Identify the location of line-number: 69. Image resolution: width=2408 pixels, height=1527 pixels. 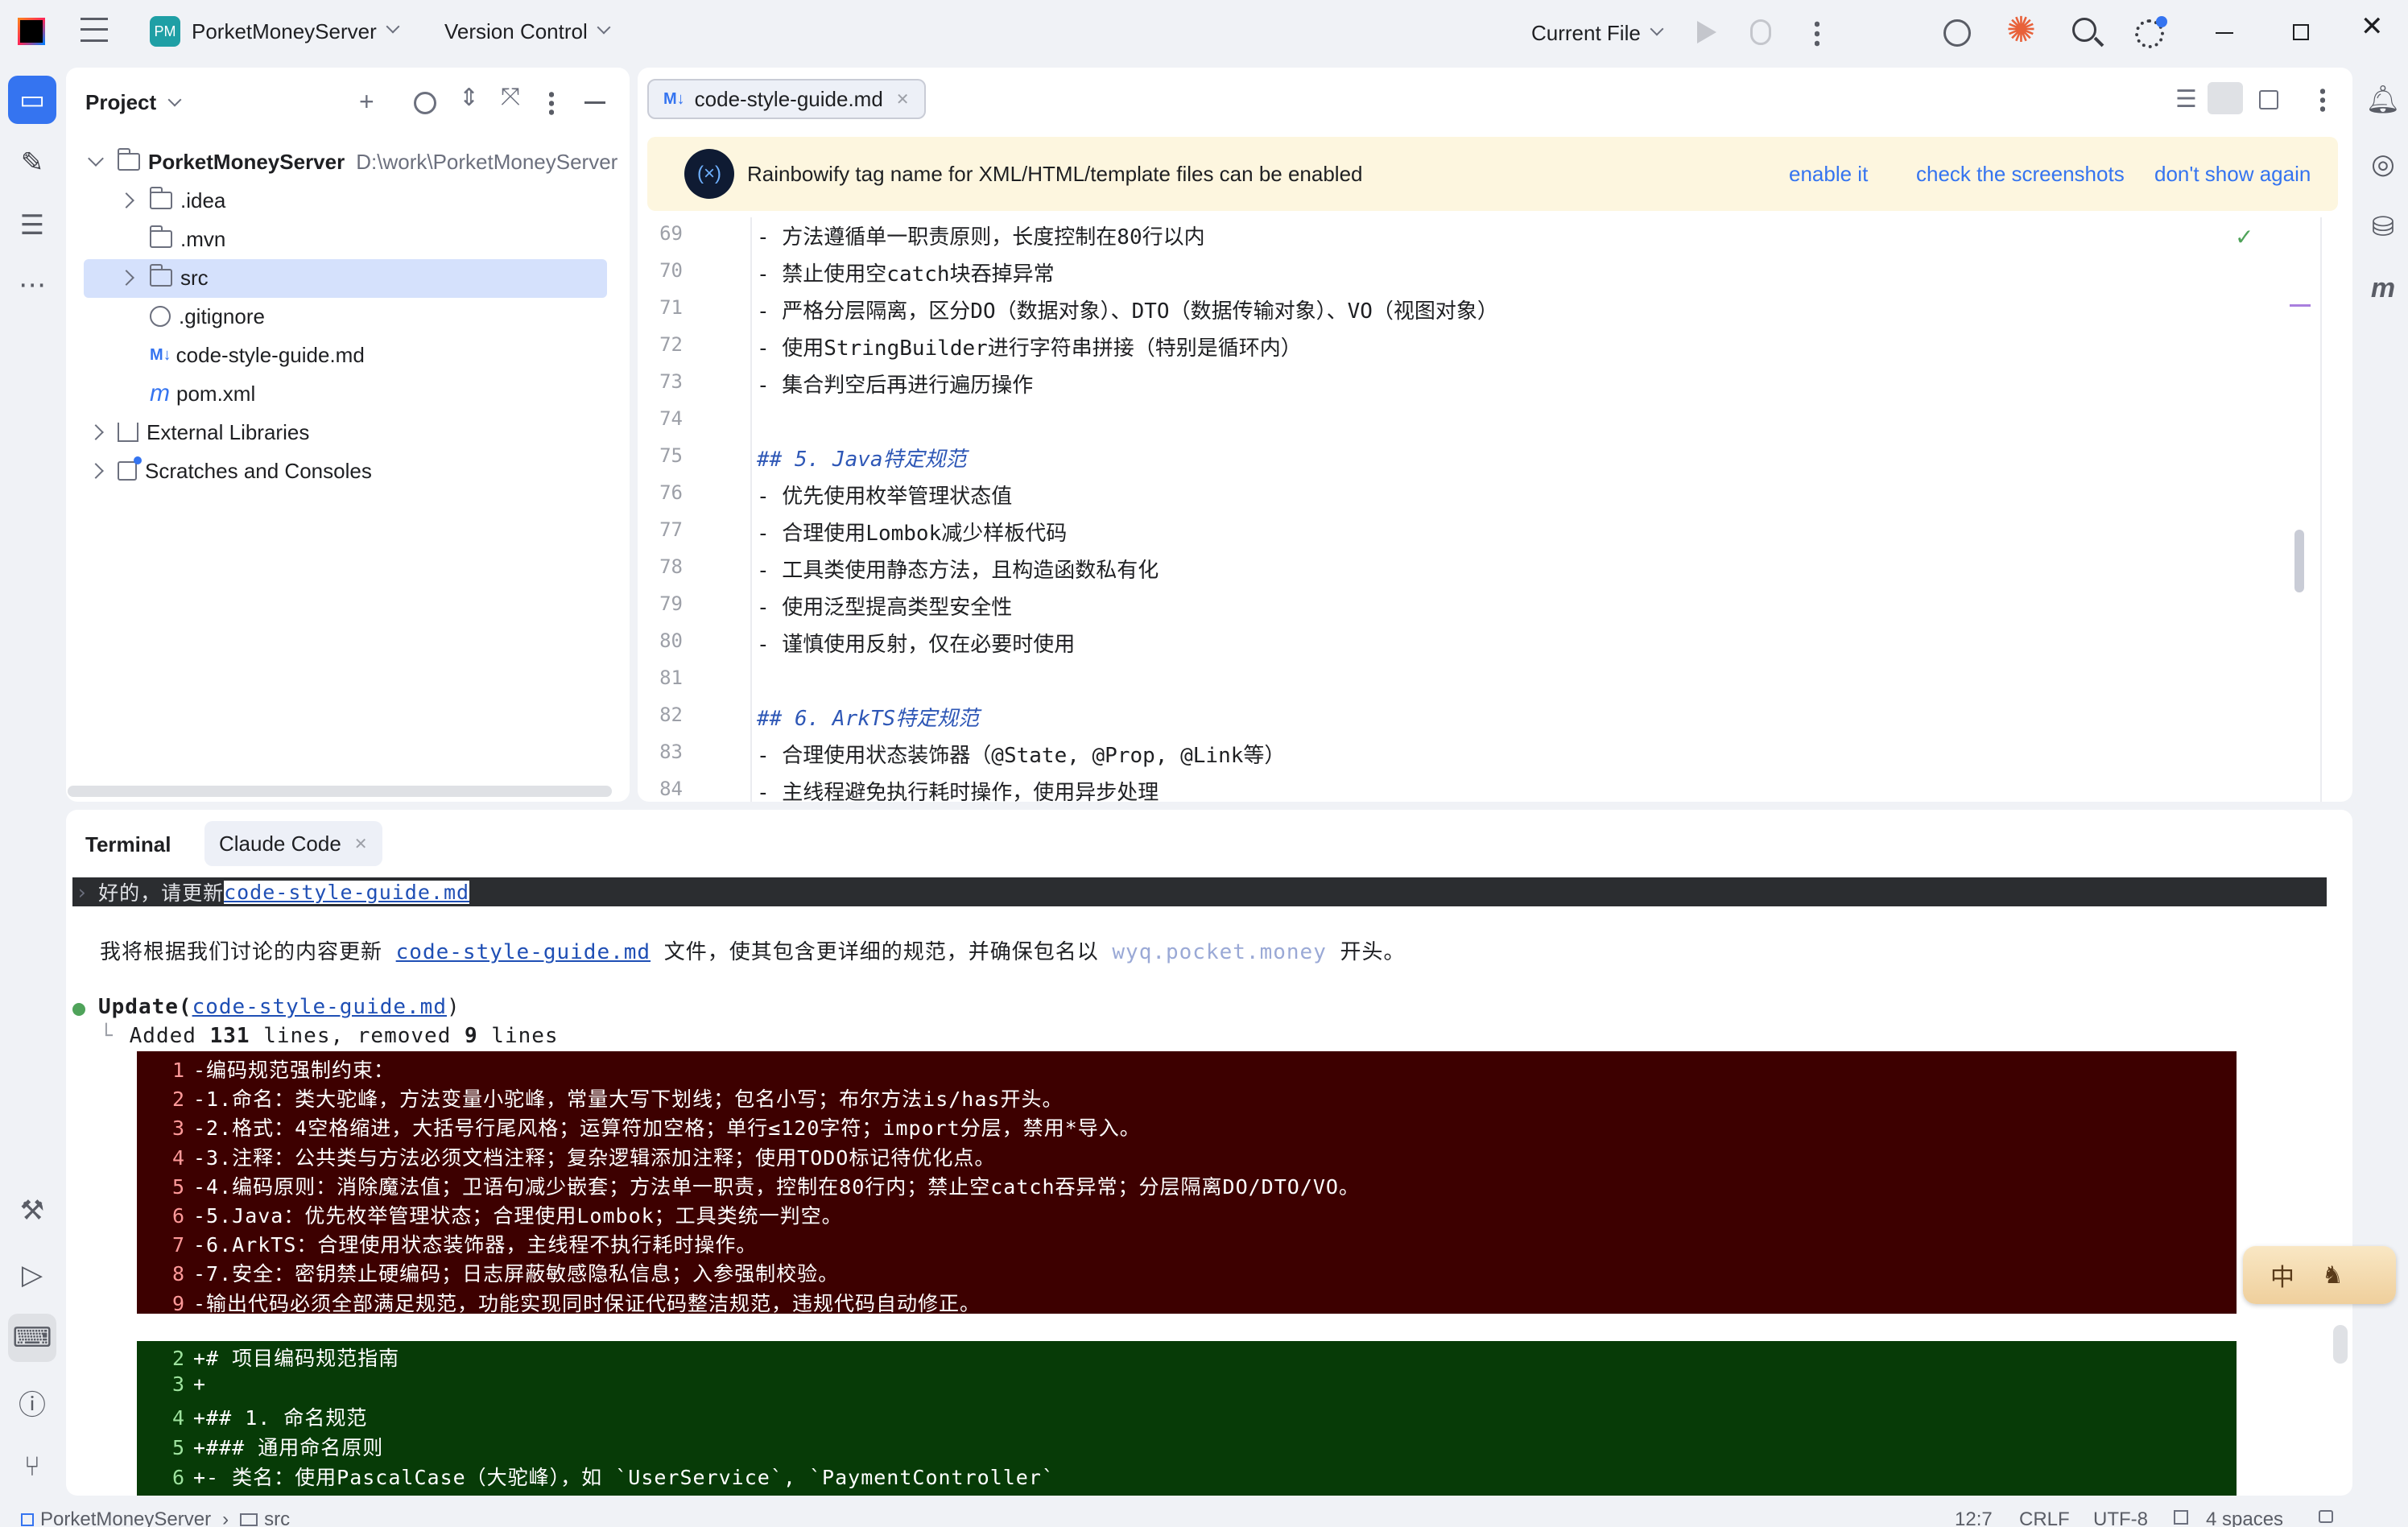
(671, 233).